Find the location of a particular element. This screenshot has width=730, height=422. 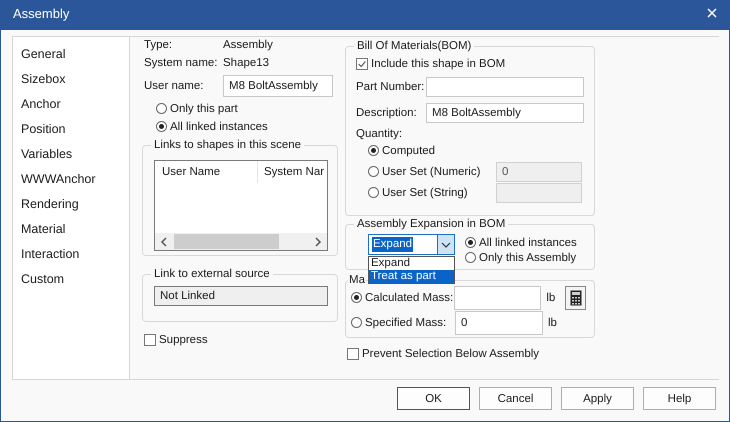

field-label: Type: is located at coordinates (159, 45).